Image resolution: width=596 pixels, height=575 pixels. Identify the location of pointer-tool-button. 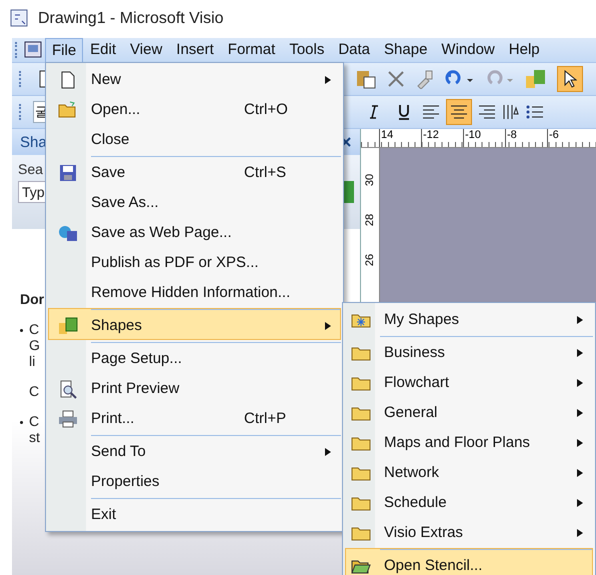
(570, 79).